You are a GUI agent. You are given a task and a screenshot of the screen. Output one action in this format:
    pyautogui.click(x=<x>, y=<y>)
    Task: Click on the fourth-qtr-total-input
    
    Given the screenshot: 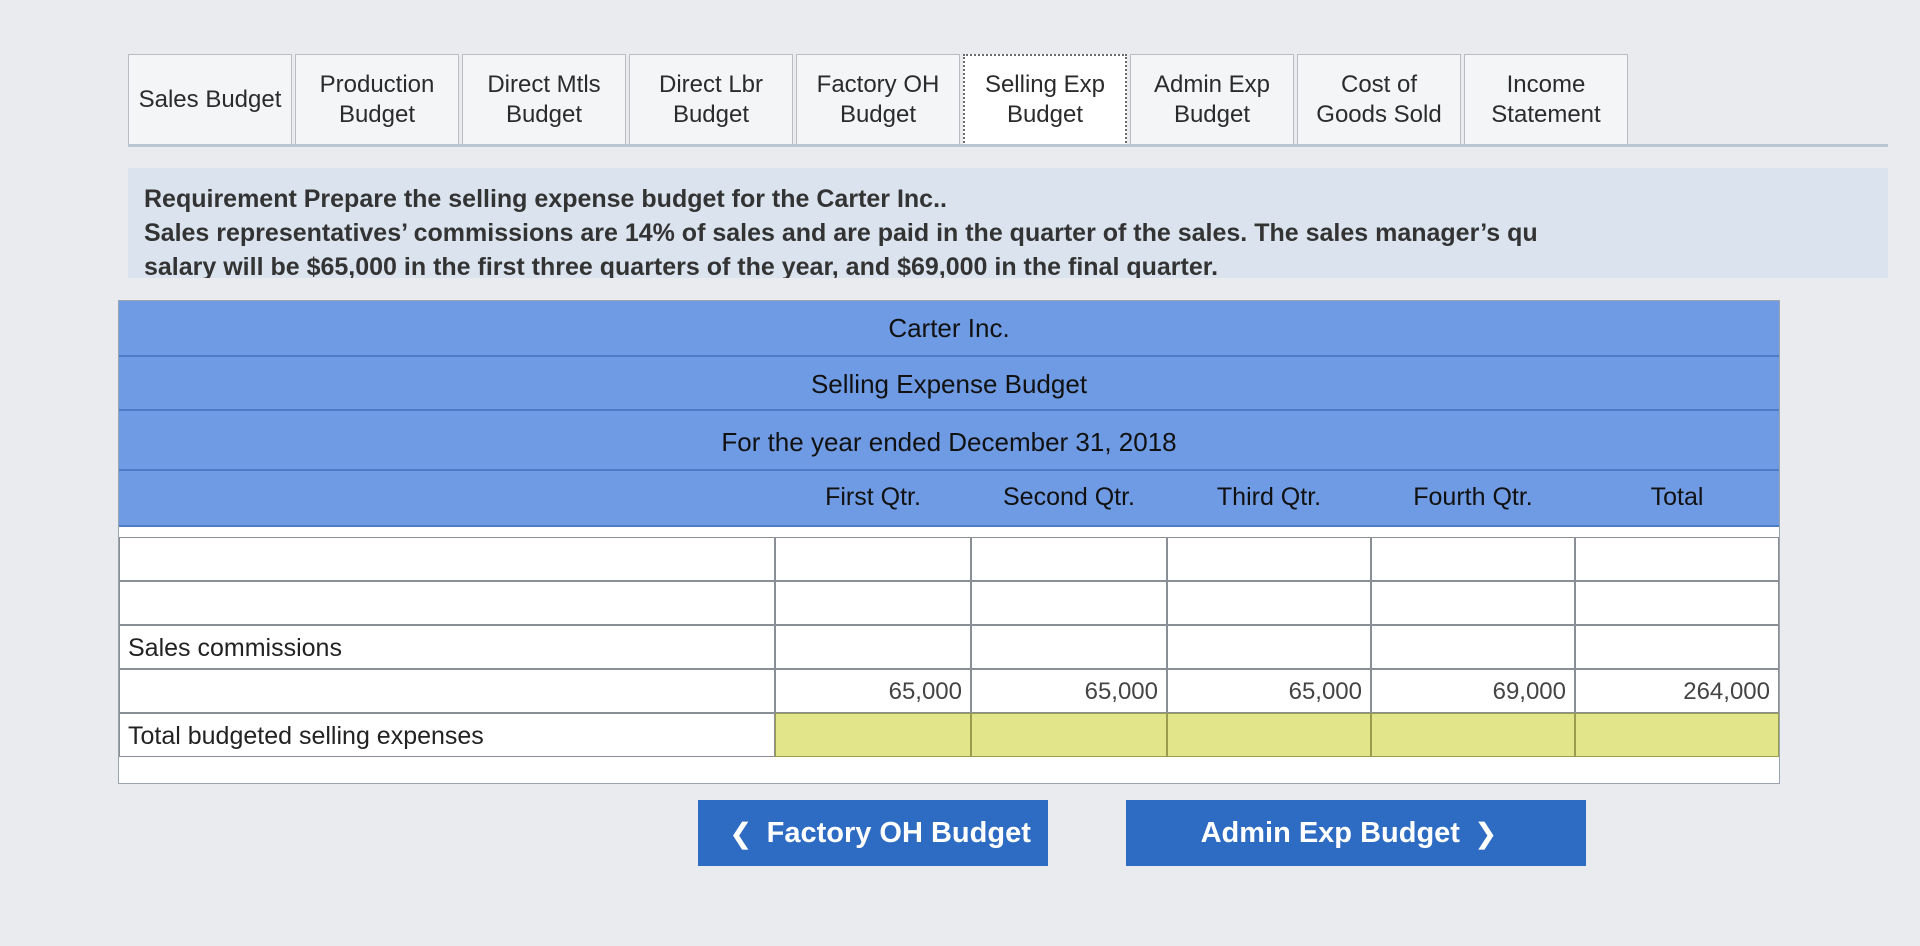 What is the action you would take?
    pyautogui.click(x=1473, y=735)
    